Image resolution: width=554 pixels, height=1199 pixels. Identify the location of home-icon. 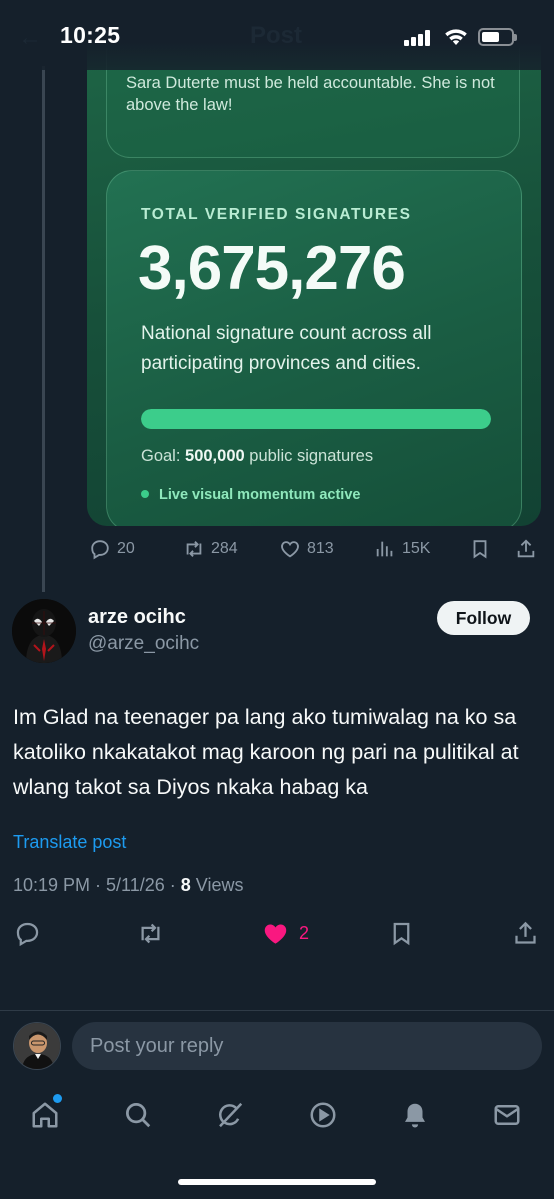
(45, 1115).